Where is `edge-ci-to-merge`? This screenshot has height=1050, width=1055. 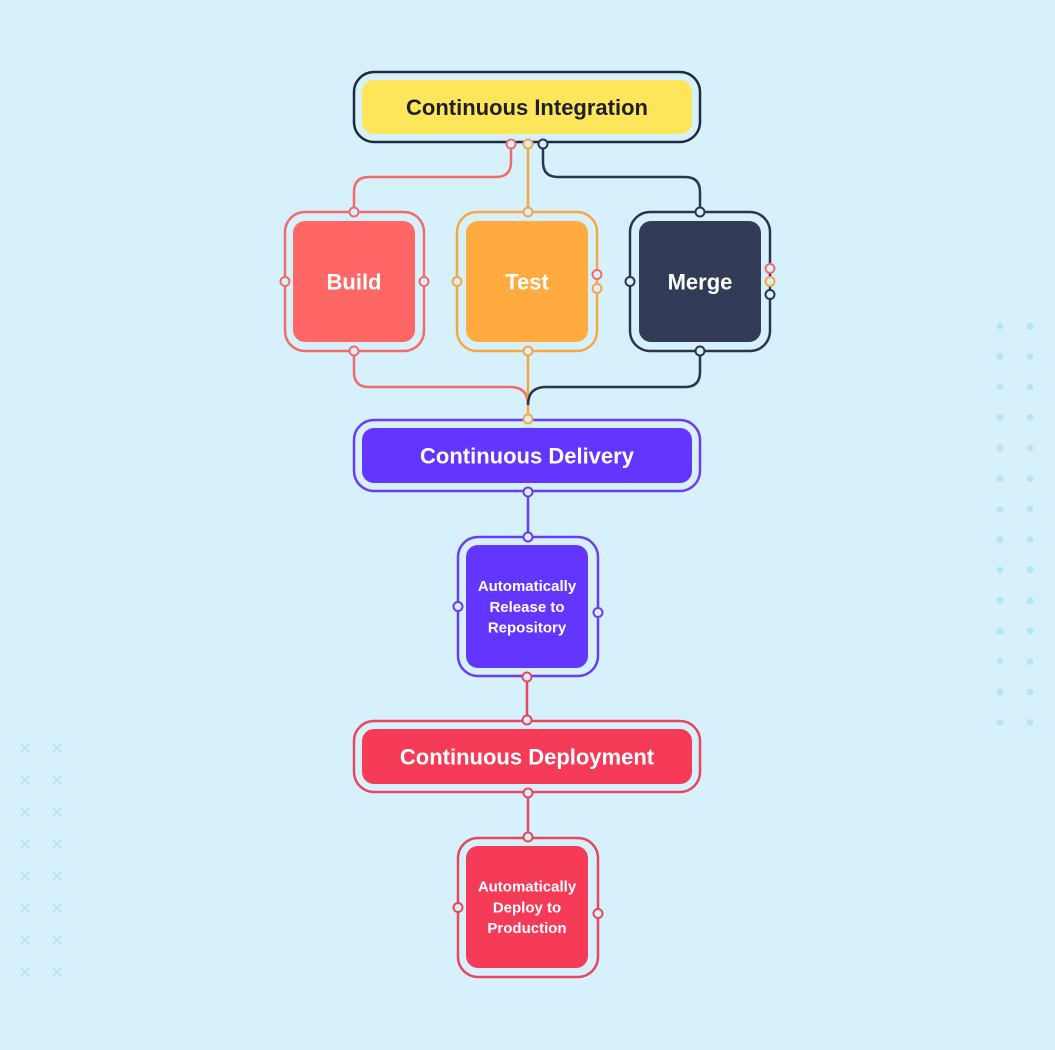
edge-ci-to-merge is located at coordinates (621, 178).